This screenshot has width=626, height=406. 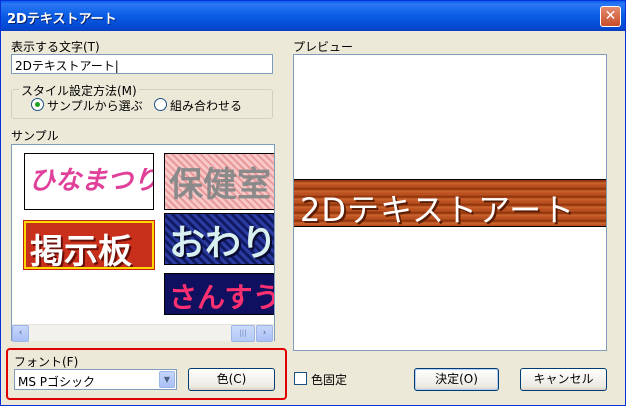 What do you see at coordinates (143, 333) in the screenshot?
I see `sample-scrollbar: ‹ ||| ›` at bounding box center [143, 333].